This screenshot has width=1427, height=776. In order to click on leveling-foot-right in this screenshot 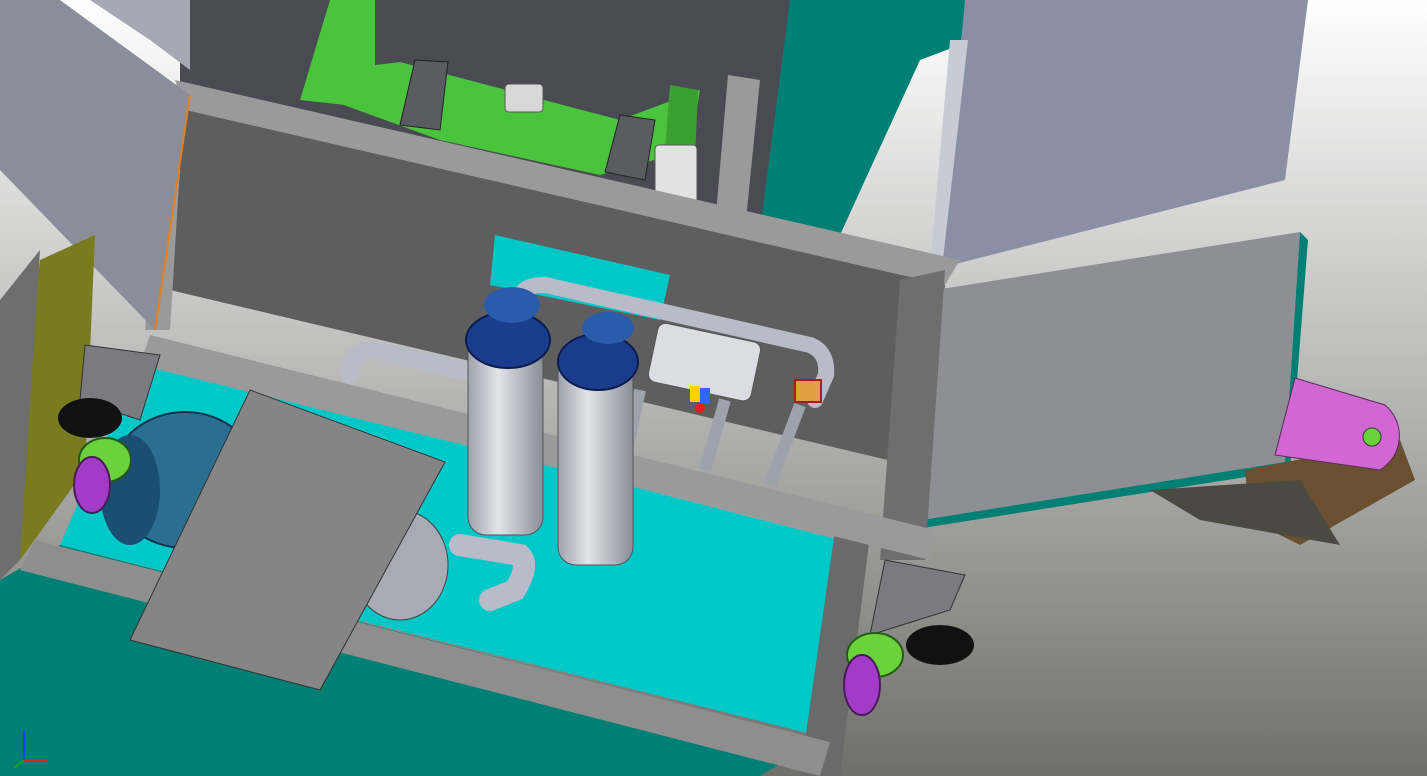, I will do `click(940, 645)`.